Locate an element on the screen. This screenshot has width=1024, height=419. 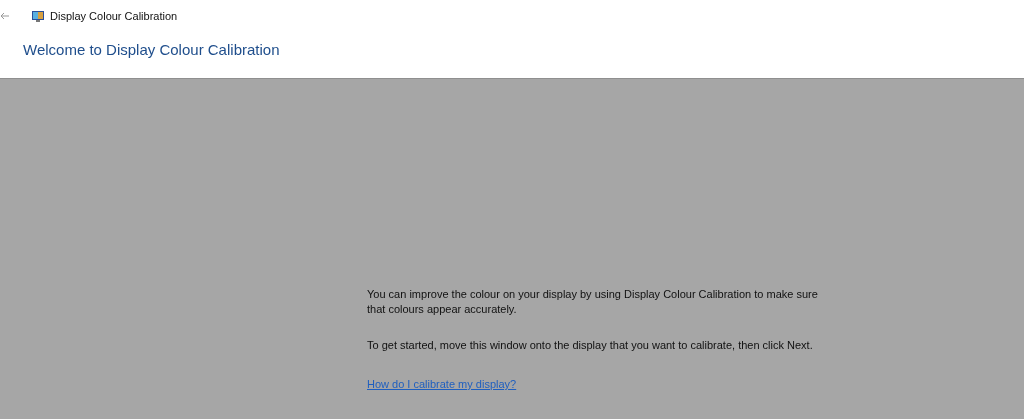
instruction-text: You can improve the colour on your display by using Display Colour Calibration to make sure that colours appear accurately. is located at coordinates (593, 302).